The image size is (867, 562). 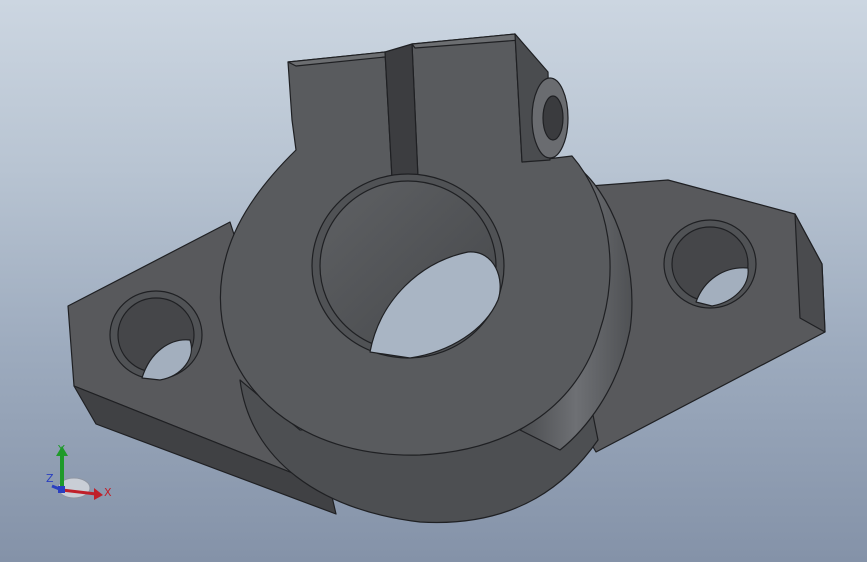 I want to click on z-axis-label: Z, so click(x=50, y=478).